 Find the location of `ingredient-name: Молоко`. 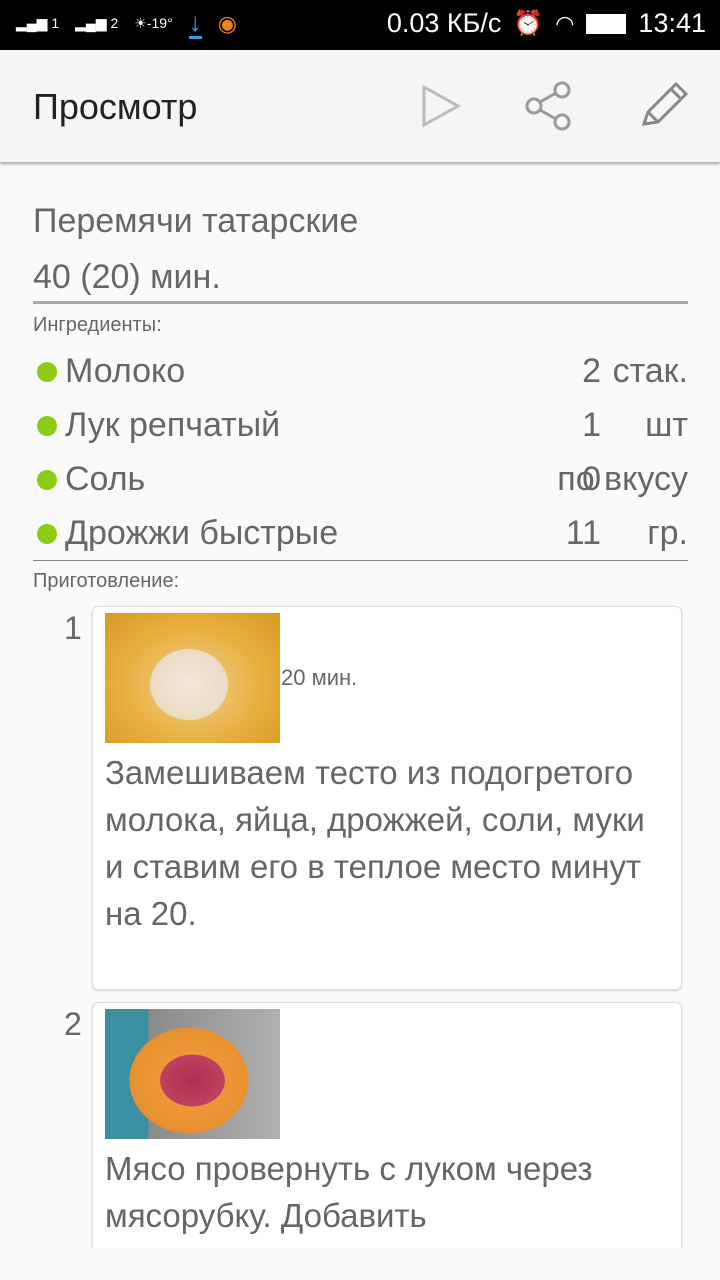

ingredient-name: Молоко is located at coordinates (125, 371).